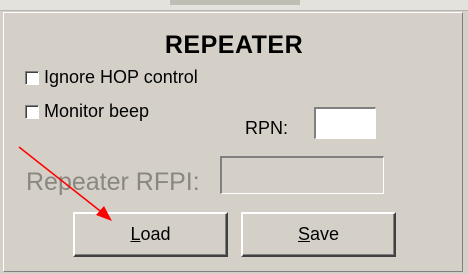 Image resolution: width=468 pixels, height=274 pixels. I want to click on save-button-label-rest: ave, so click(324, 234).